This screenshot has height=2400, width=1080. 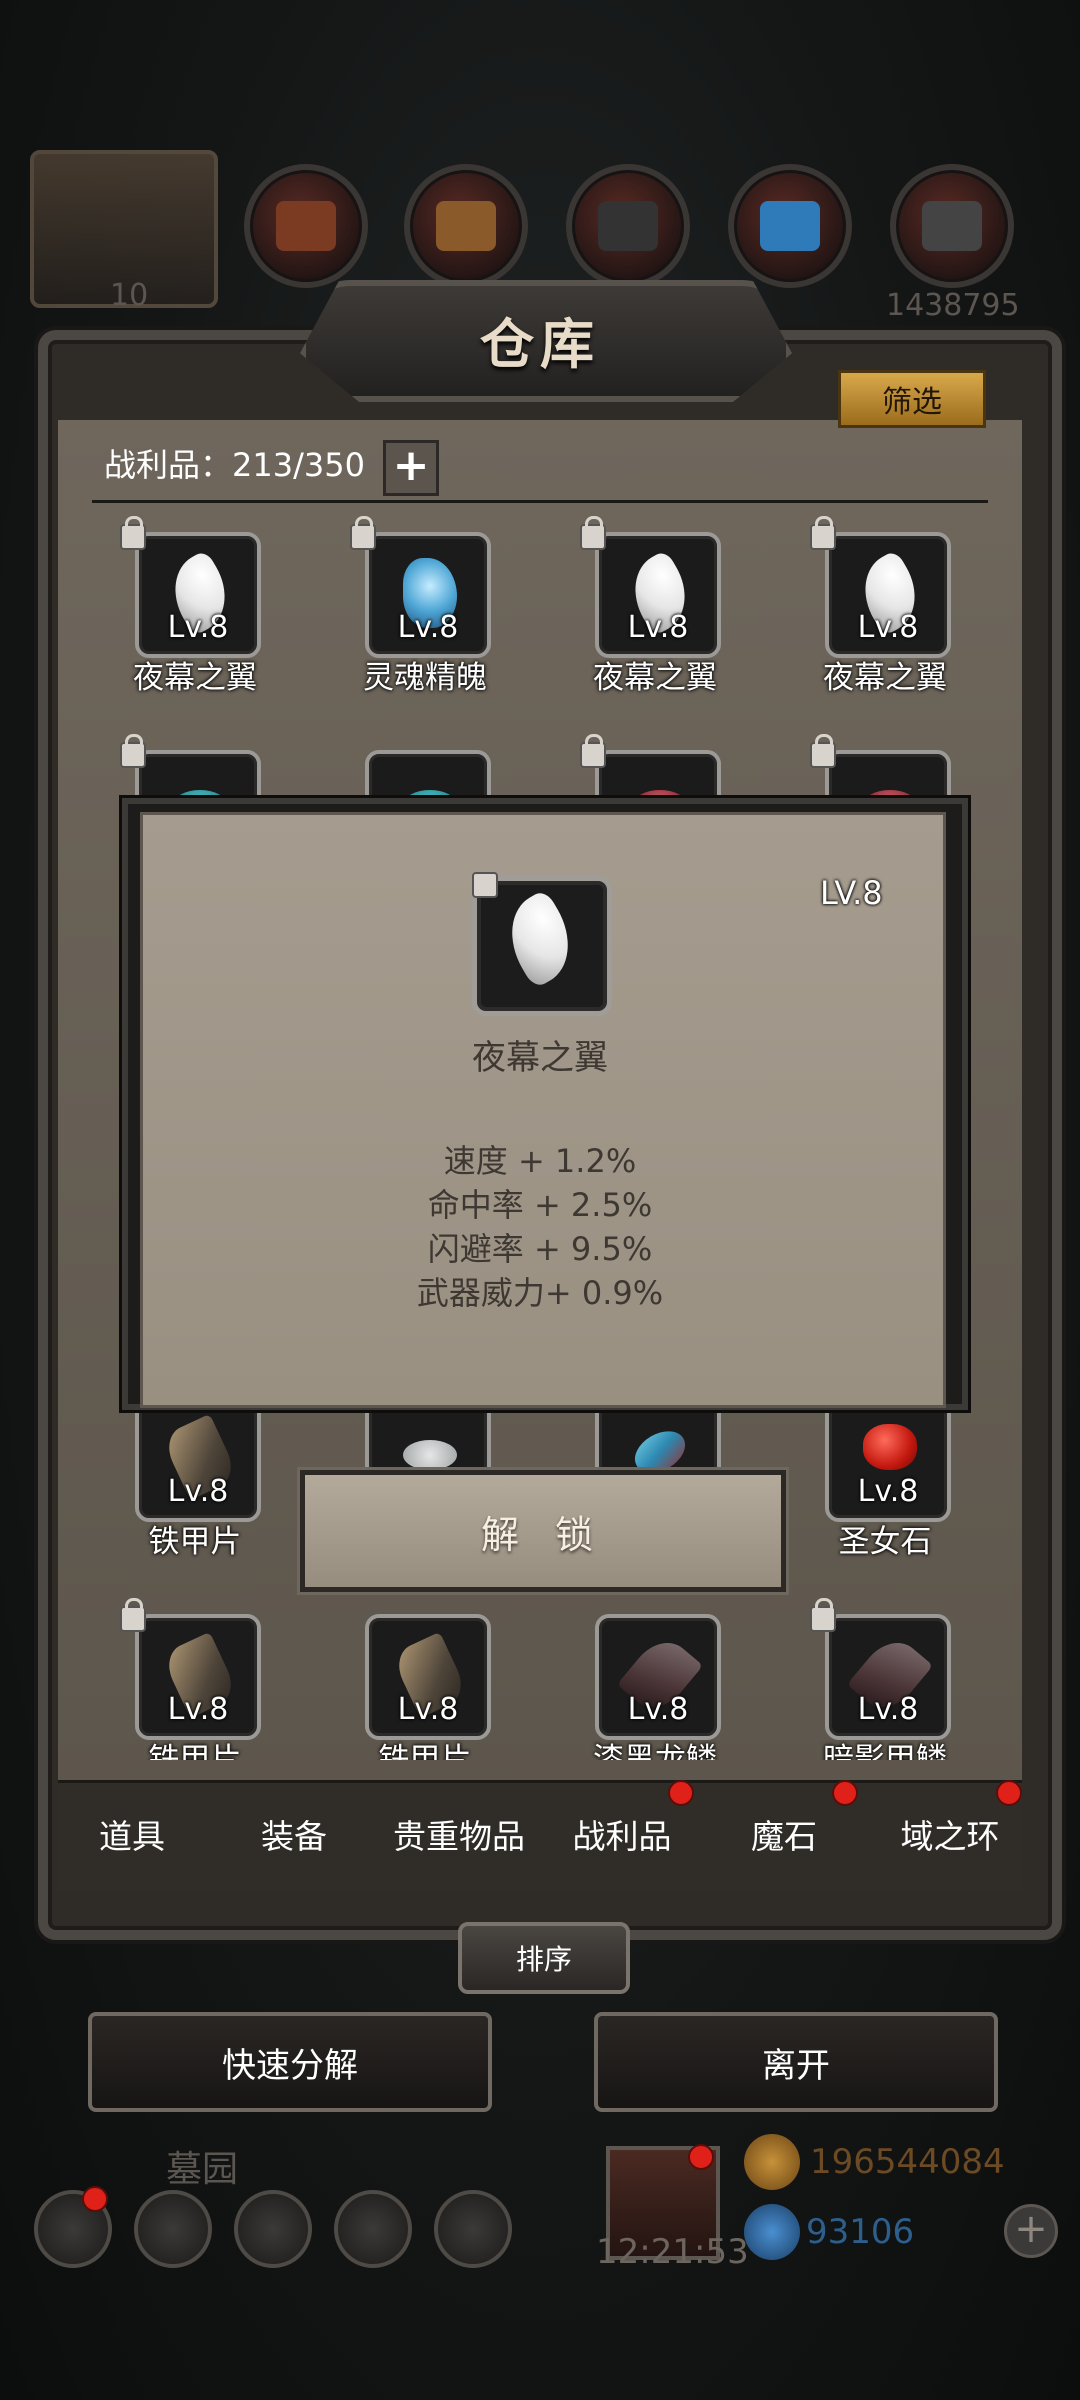 I want to click on item-name: 灵魂精魄, so click(x=425, y=678).